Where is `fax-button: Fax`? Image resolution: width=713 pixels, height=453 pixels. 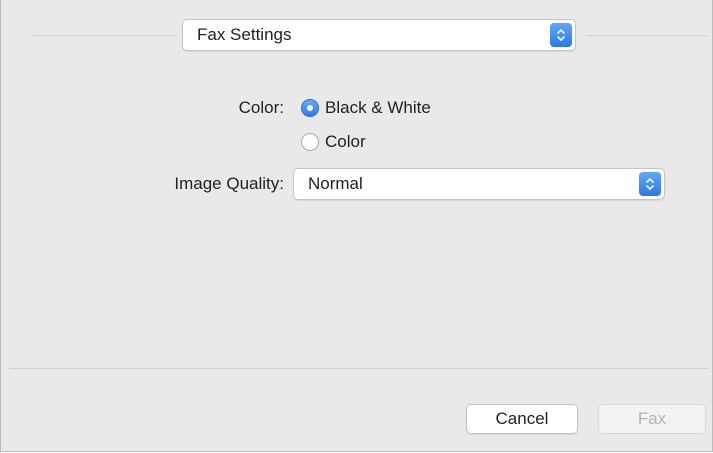
fax-button: Fax is located at coordinates (652, 419).